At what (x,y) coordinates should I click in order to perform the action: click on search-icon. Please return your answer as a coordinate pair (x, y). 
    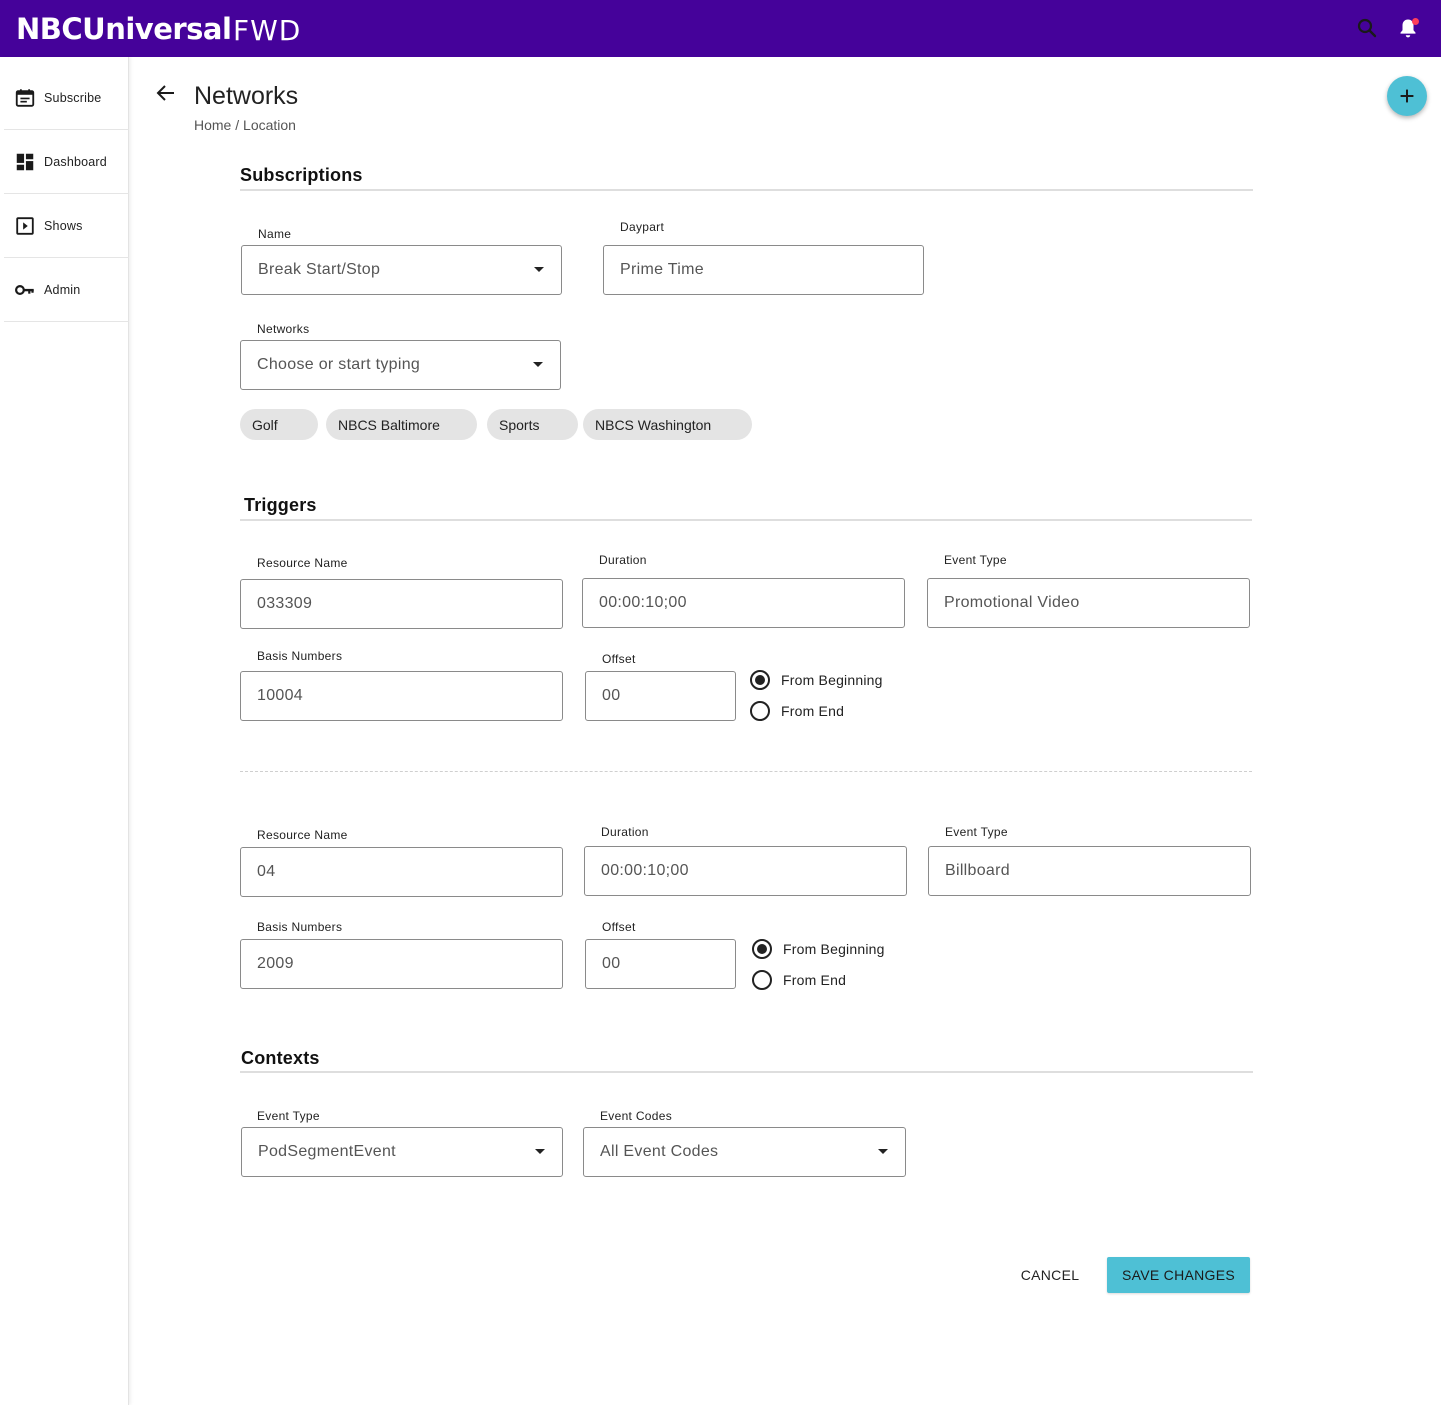
    Looking at the image, I should click on (1367, 28).